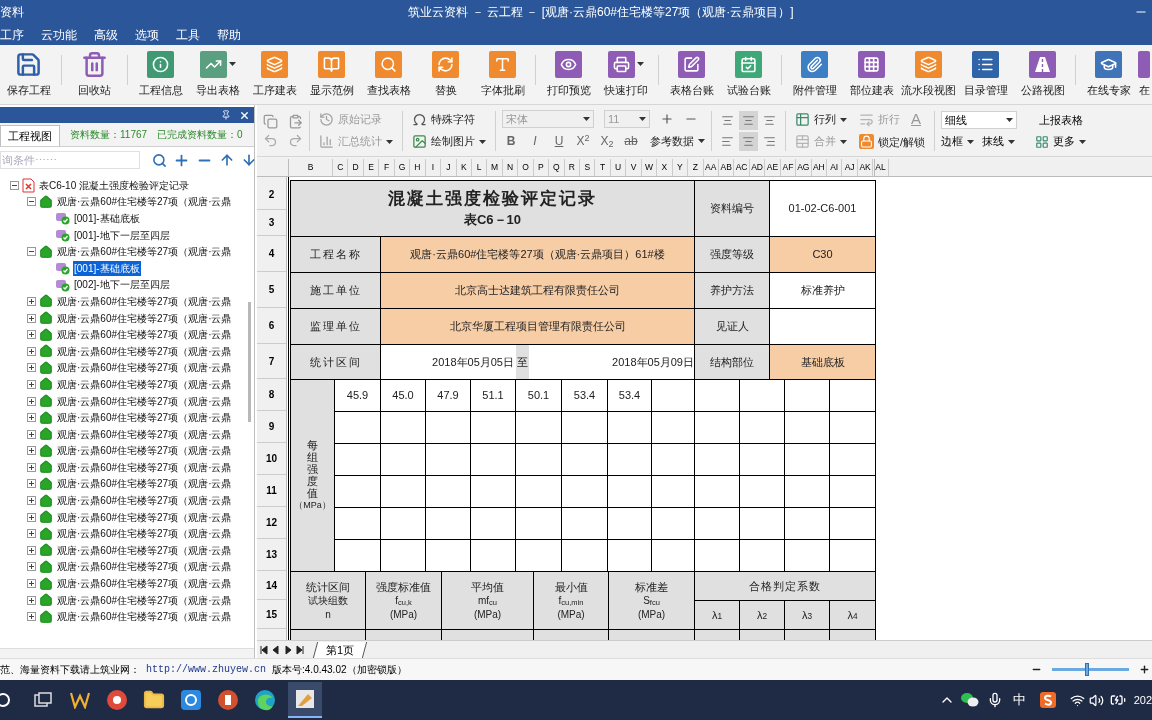 Image resolution: width=1152 pixels, height=720 pixels. Describe the element at coordinates (271, 290) in the screenshot. I see `row-number: 5` at that location.